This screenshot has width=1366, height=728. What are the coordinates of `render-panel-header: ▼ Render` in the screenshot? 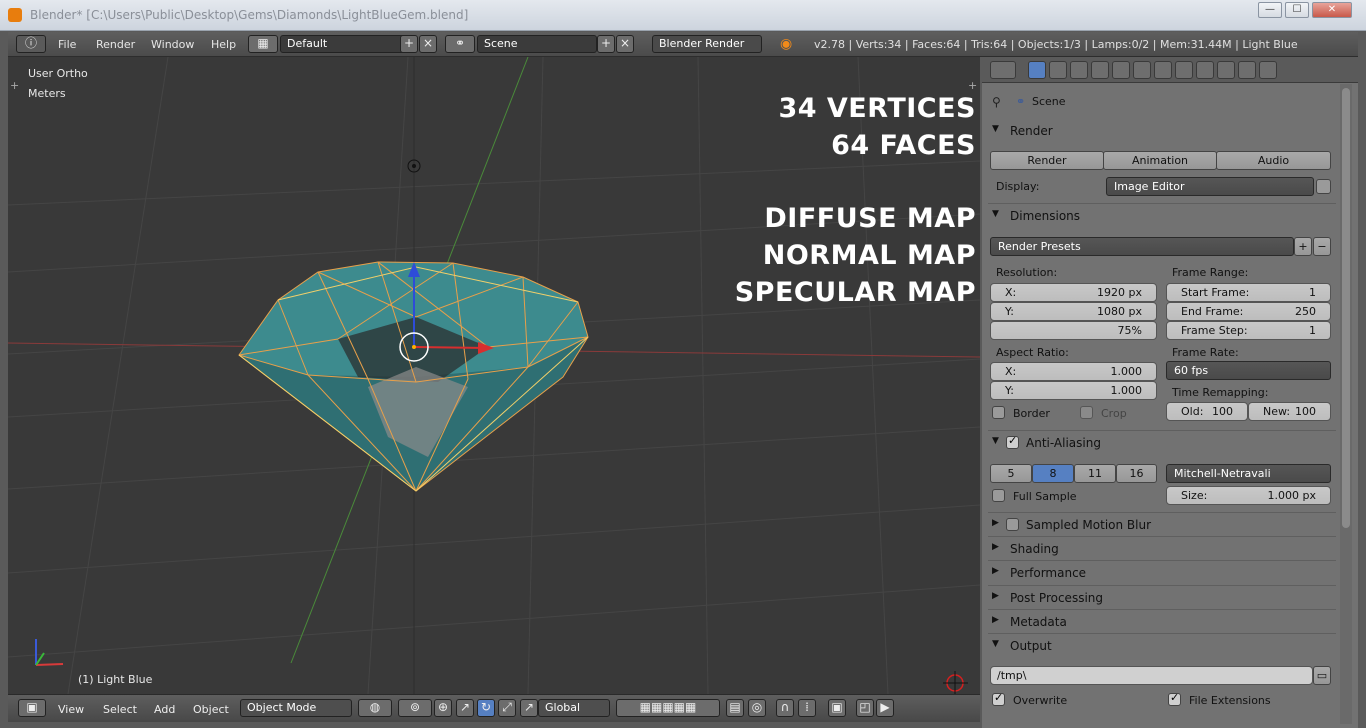 It's located at (1162, 131).